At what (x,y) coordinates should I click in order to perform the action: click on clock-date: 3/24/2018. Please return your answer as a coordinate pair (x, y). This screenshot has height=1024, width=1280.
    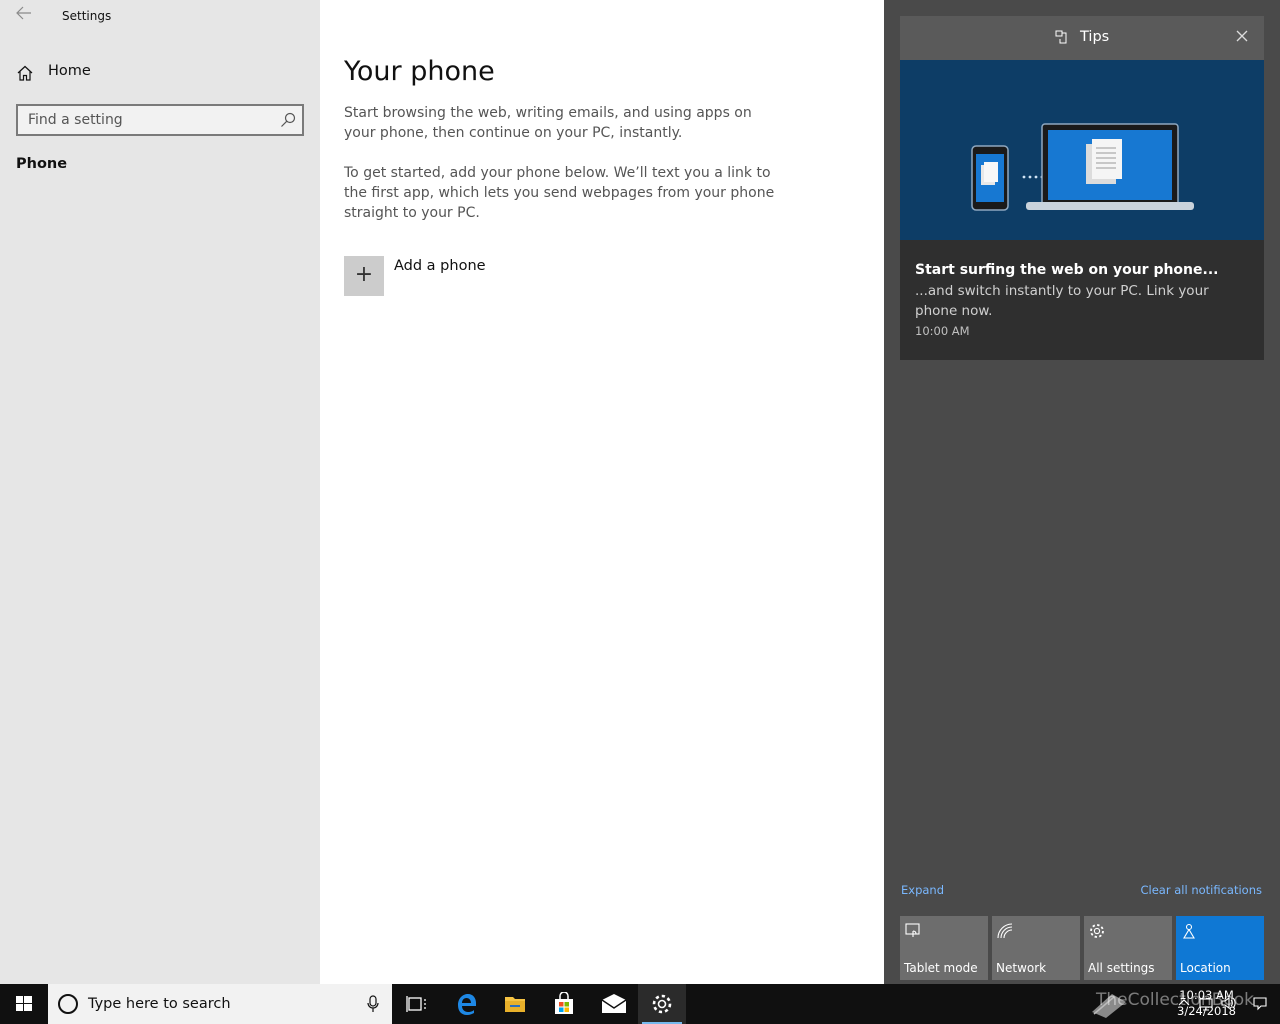
    Looking at the image, I should click on (1206, 1011).